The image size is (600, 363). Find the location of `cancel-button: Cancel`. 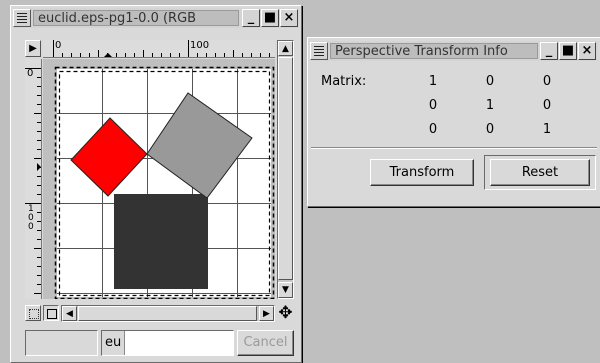

cancel-button: Cancel is located at coordinates (265, 343).